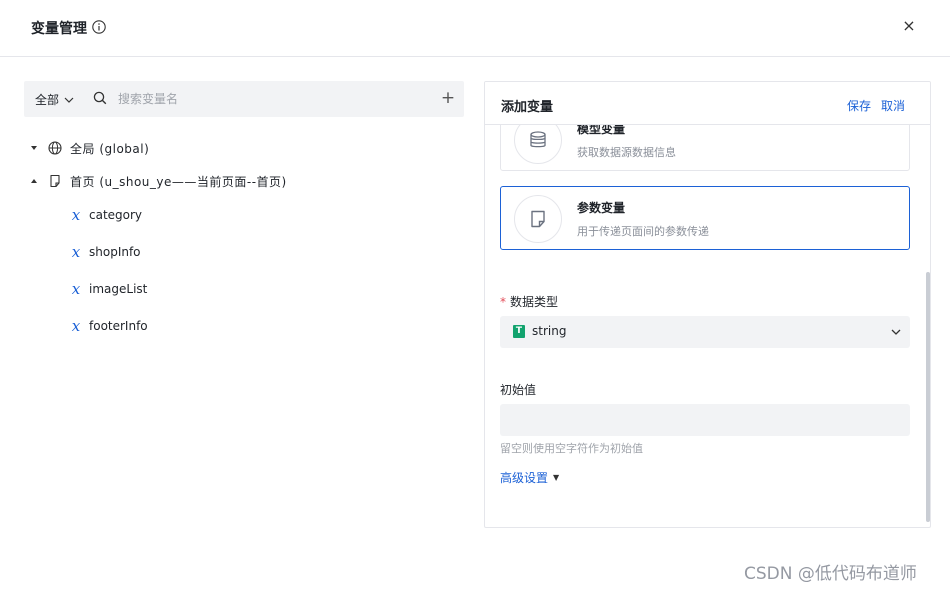 The image size is (950, 589). Describe the element at coordinates (99, 27) in the screenshot. I see `info-icon` at that location.